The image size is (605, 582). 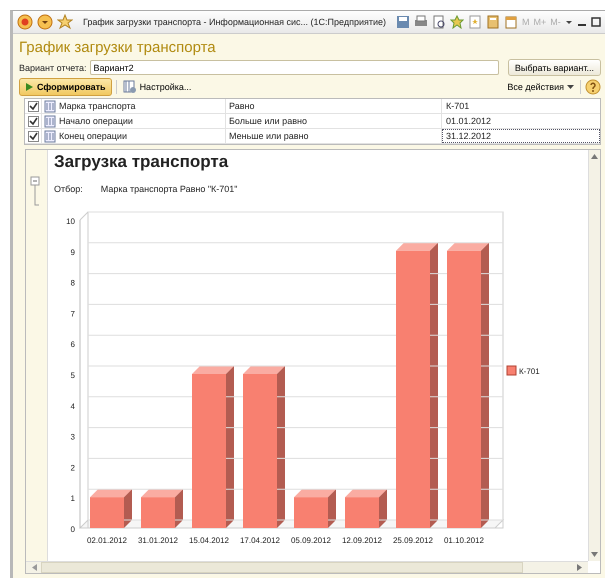 What do you see at coordinates (521, 106) in the screenshot?
I see `table-cell: К-701` at bounding box center [521, 106].